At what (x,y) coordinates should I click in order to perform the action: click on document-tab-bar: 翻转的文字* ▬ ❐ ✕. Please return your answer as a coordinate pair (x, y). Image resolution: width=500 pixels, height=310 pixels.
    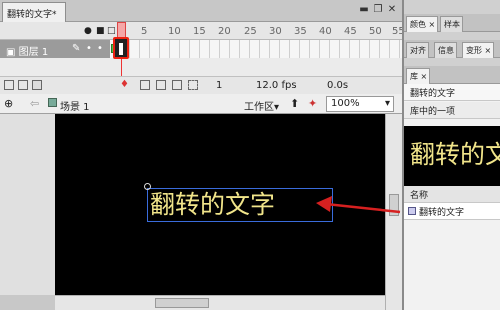
    Looking at the image, I should click on (201, 11).